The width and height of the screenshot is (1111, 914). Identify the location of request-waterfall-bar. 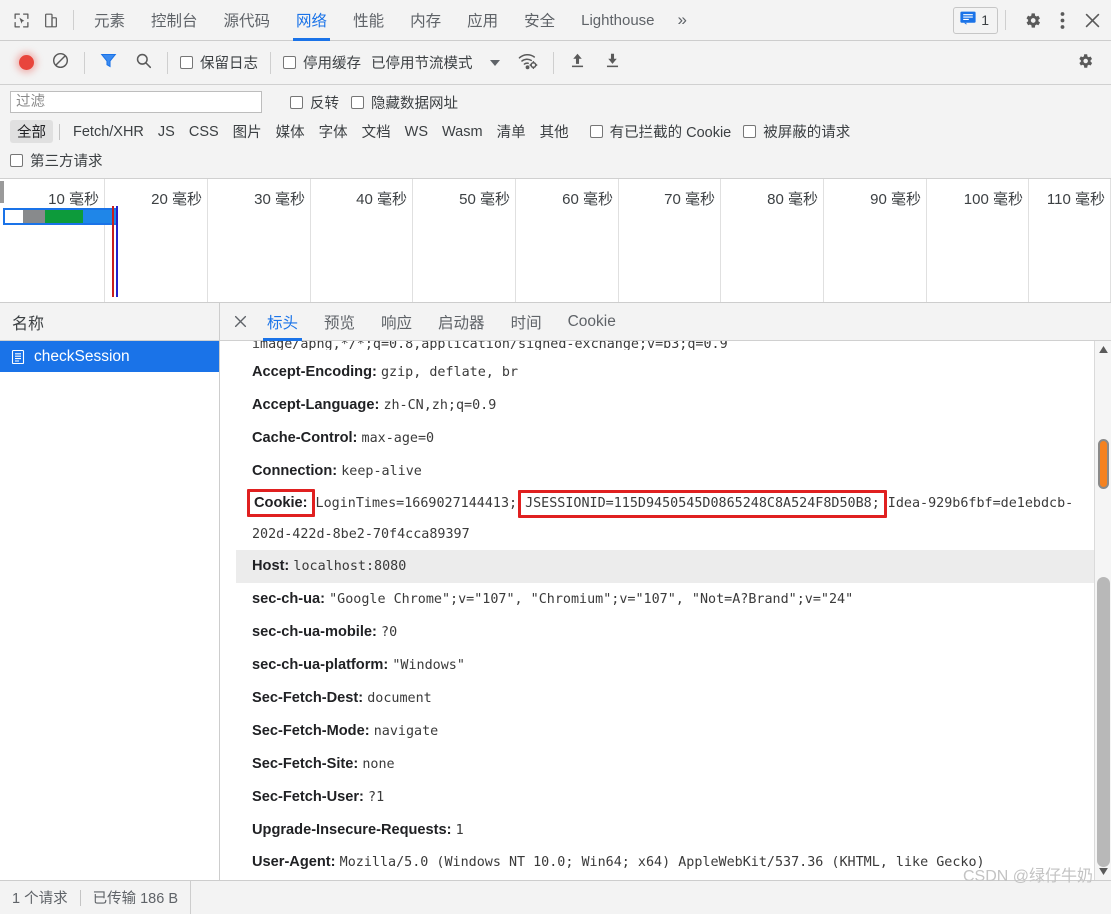
(60, 216).